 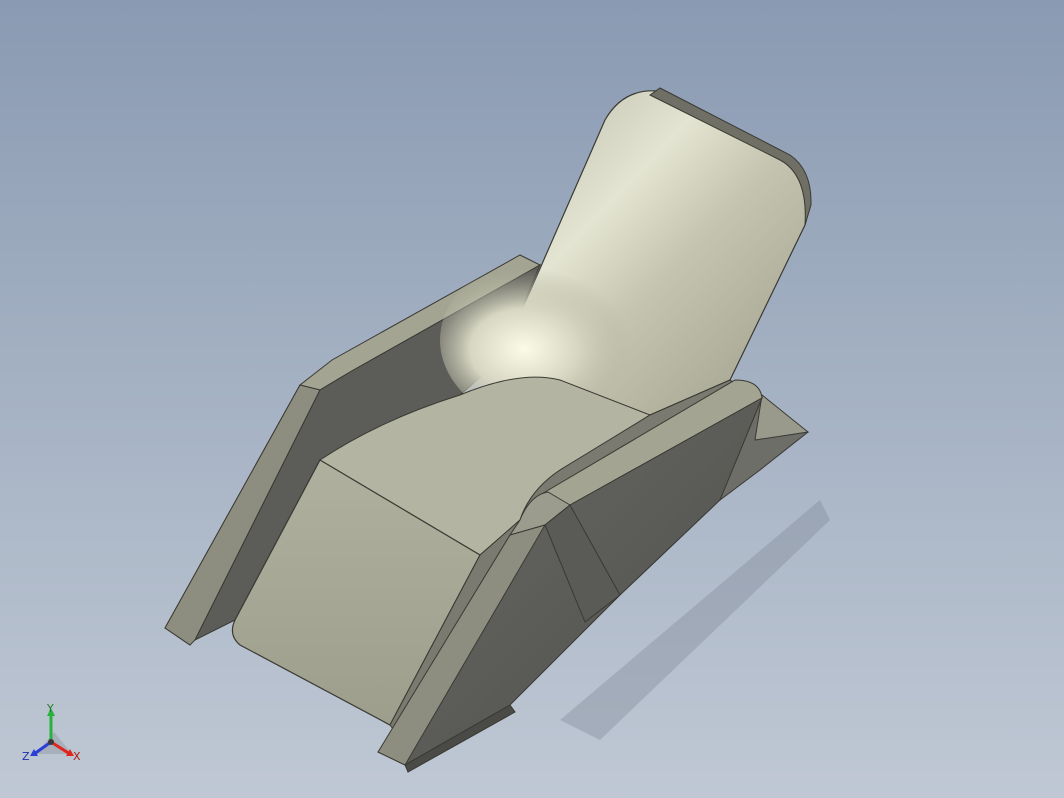 What do you see at coordinates (51, 733) in the screenshot?
I see `axis-triad: Y X Z` at bounding box center [51, 733].